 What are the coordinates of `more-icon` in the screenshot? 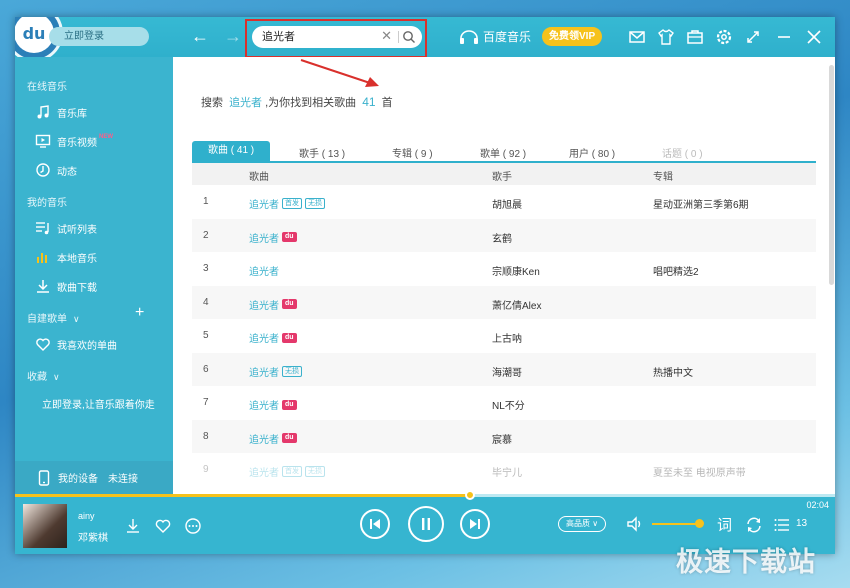 It's located at (193, 526).